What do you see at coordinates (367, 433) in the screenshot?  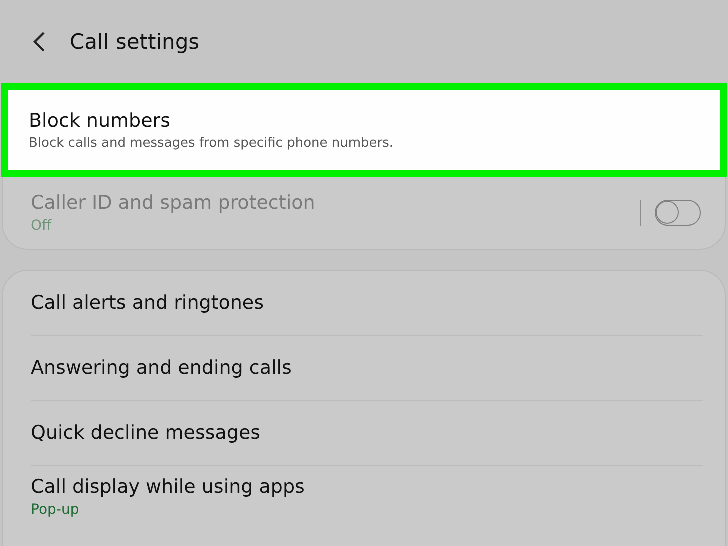 I see `settings-item: Quick decline messages` at bounding box center [367, 433].